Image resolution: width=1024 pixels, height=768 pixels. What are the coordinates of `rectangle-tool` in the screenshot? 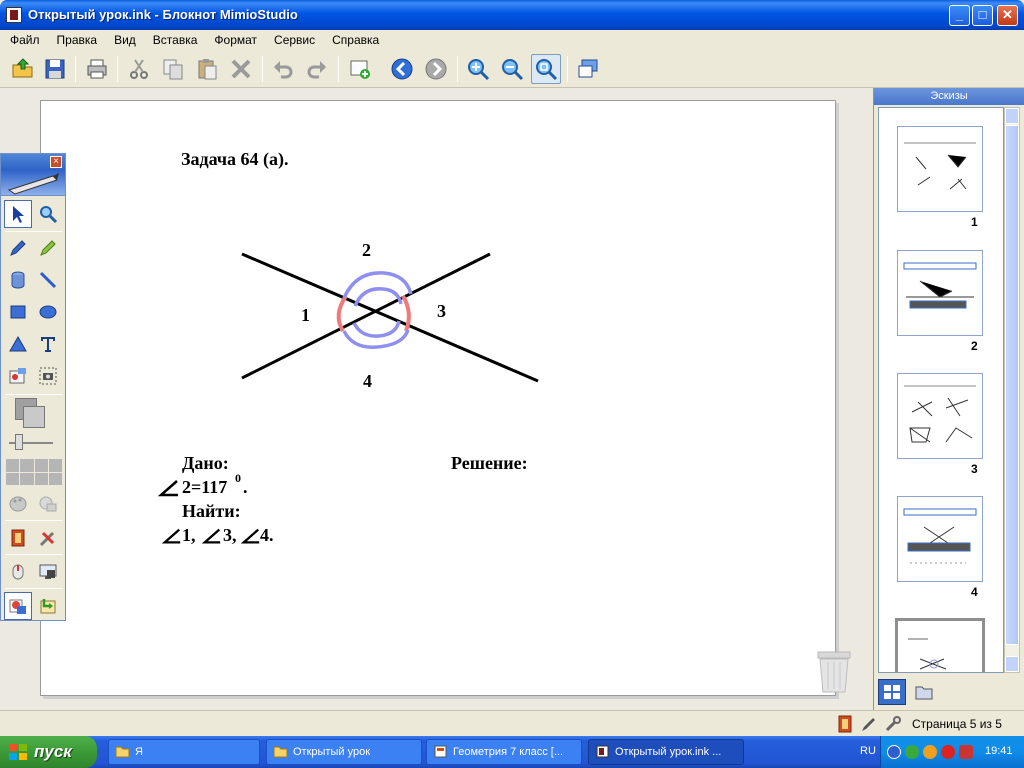 It's located at (18, 312).